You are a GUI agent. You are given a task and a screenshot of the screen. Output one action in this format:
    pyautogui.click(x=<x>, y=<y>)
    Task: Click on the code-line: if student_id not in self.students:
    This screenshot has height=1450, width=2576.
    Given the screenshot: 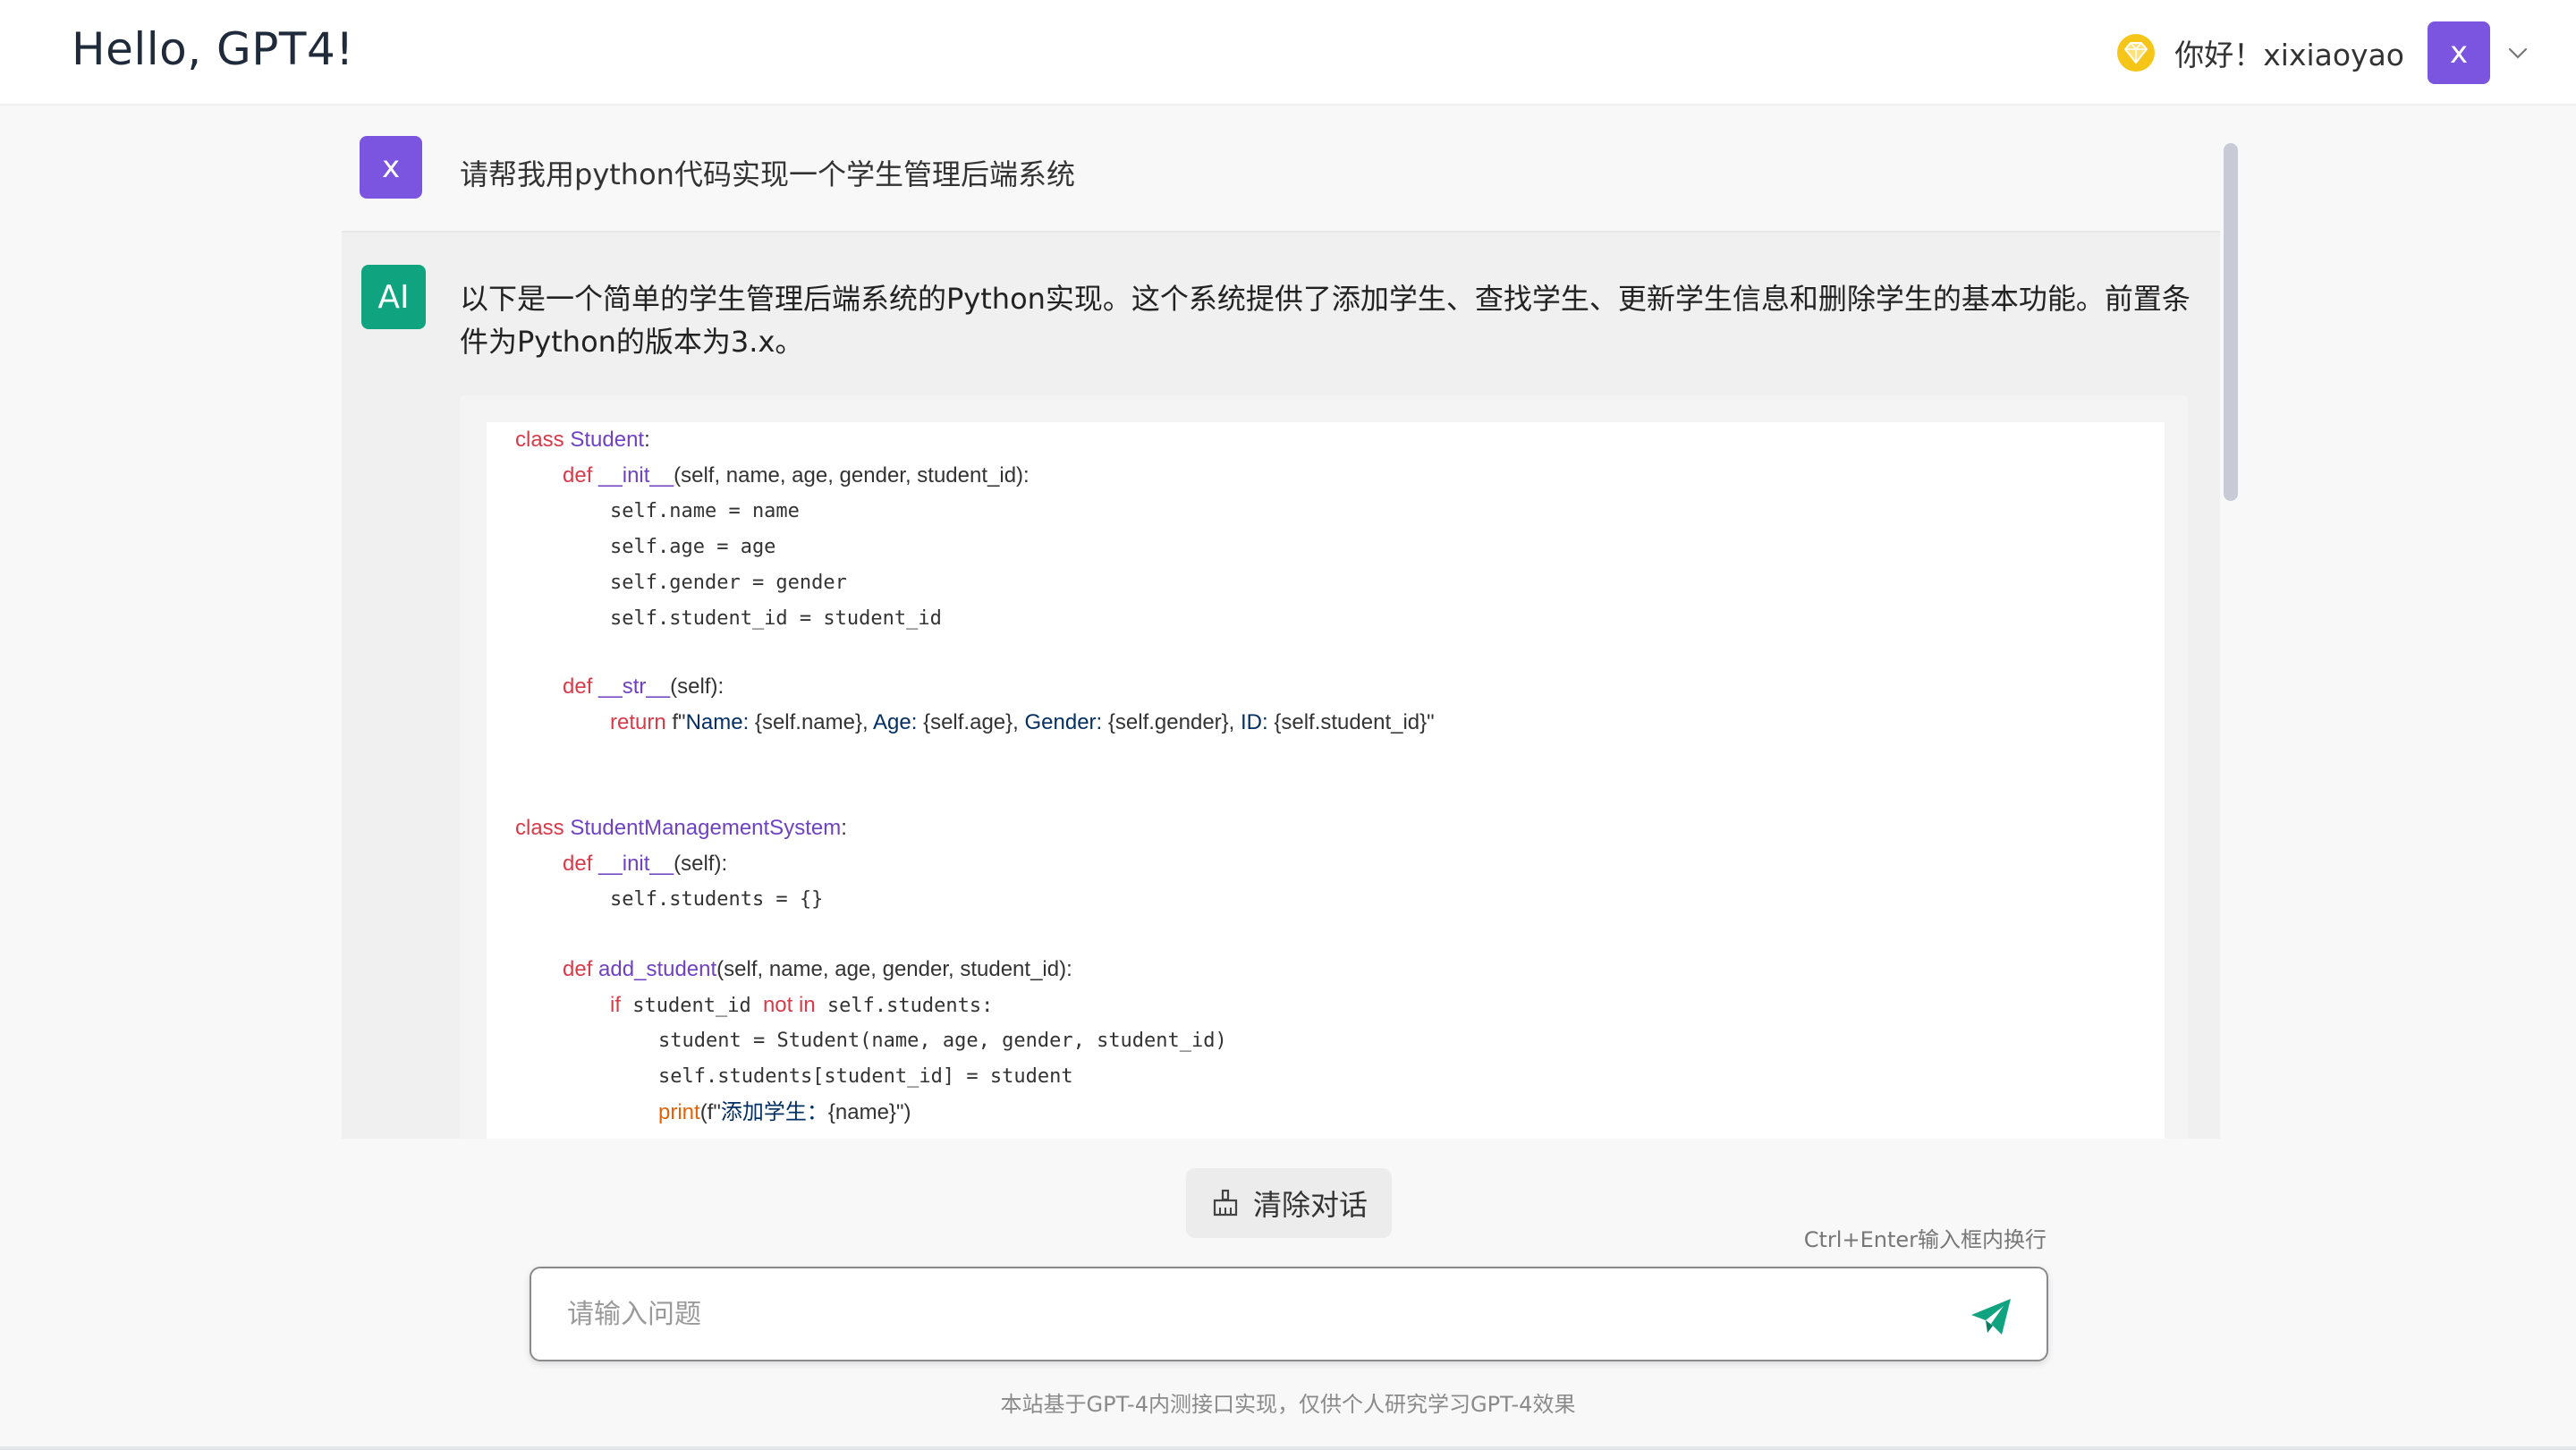 What is the action you would take?
    pyautogui.click(x=801, y=1005)
    